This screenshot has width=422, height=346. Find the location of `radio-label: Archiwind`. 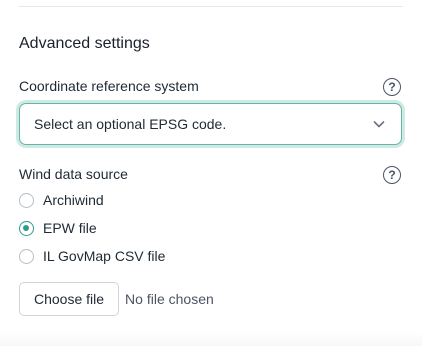

radio-label: Archiwind is located at coordinates (73, 200).